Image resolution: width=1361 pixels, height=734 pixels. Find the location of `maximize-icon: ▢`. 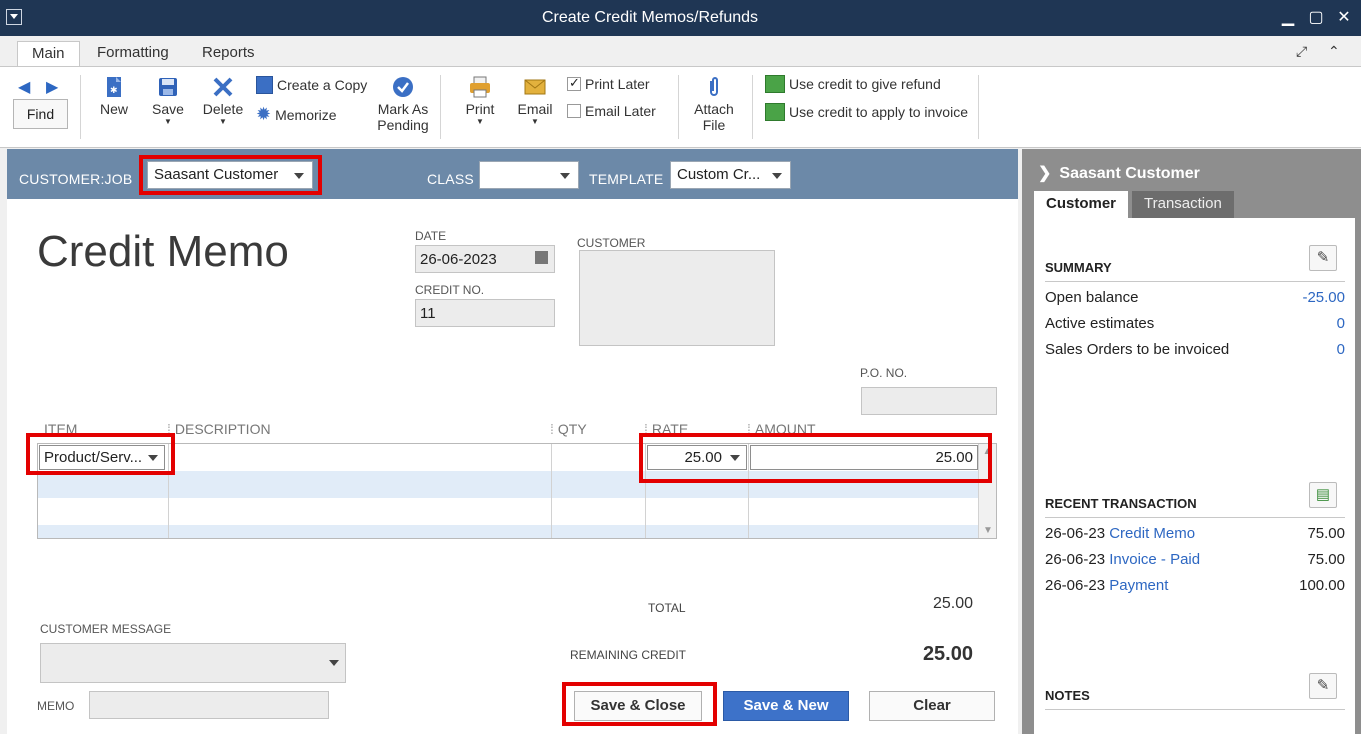

maximize-icon: ▢ is located at coordinates (1316, 18).